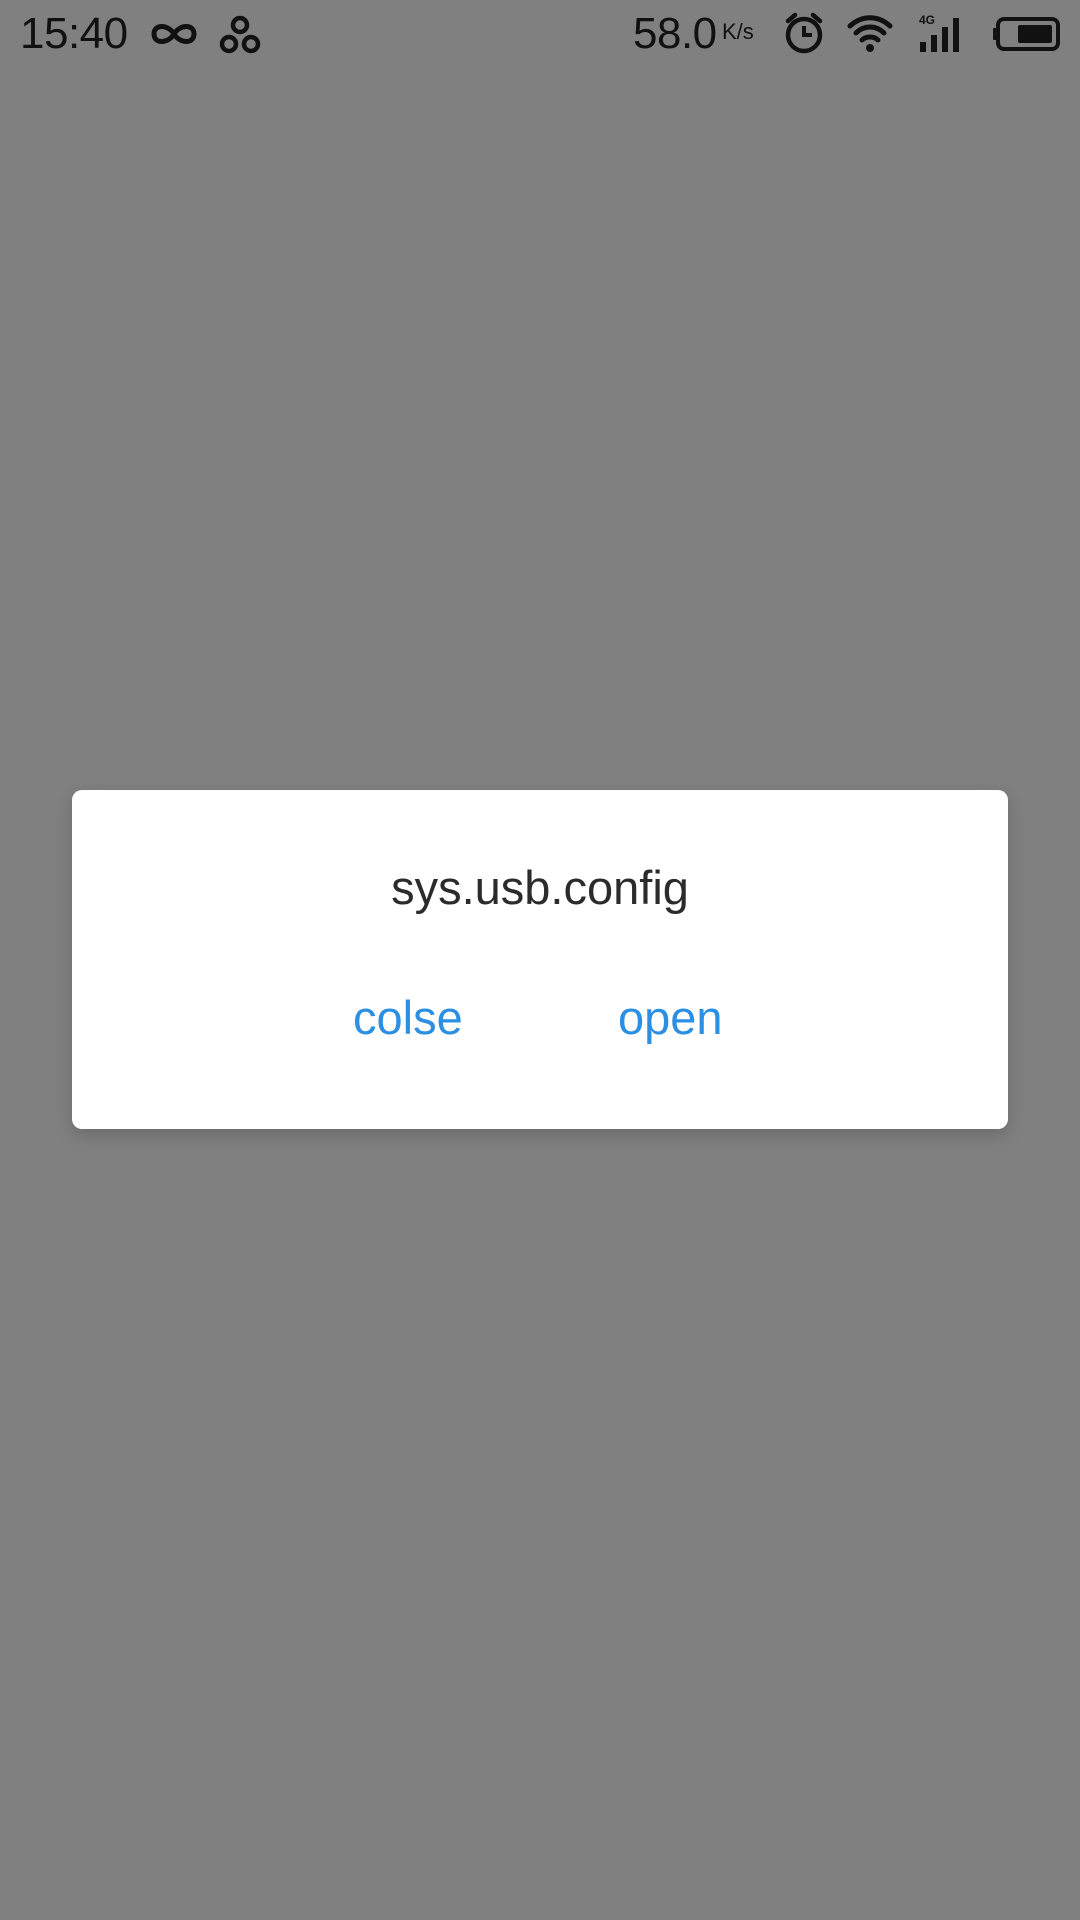 The image size is (1080, 1920). What do you see at coordinates (174, 34) in the screenshot?
I see `infinity-icon` at bounding box center [174, 34].